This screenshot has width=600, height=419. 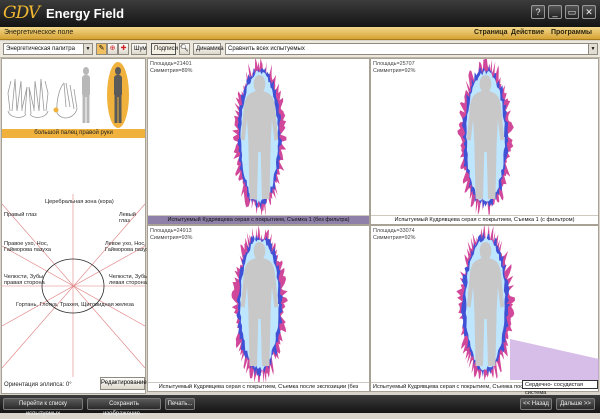 What do you see at coordinates (554, 359) in the screenshot?
I see `organ-highlight` at bounding box center [554, 359].